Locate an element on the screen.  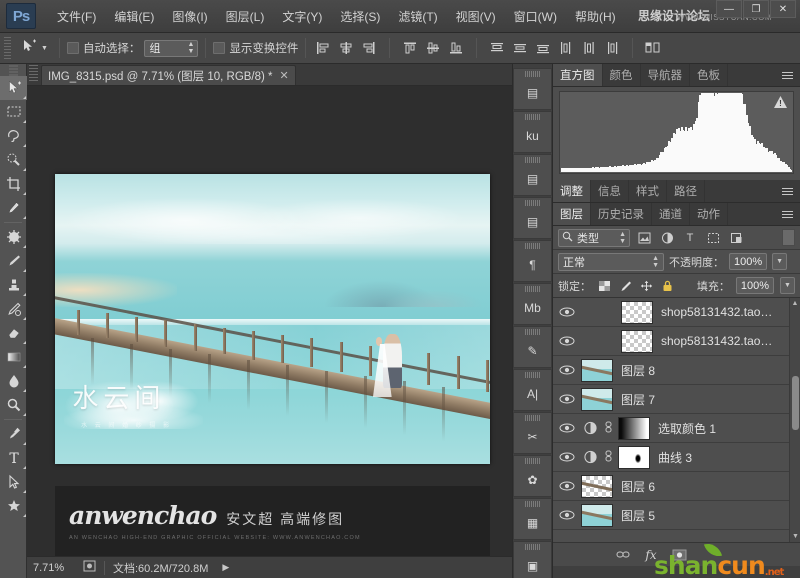
layer-comps-panel-icon: ▣ is located at coordinates (532, 559).